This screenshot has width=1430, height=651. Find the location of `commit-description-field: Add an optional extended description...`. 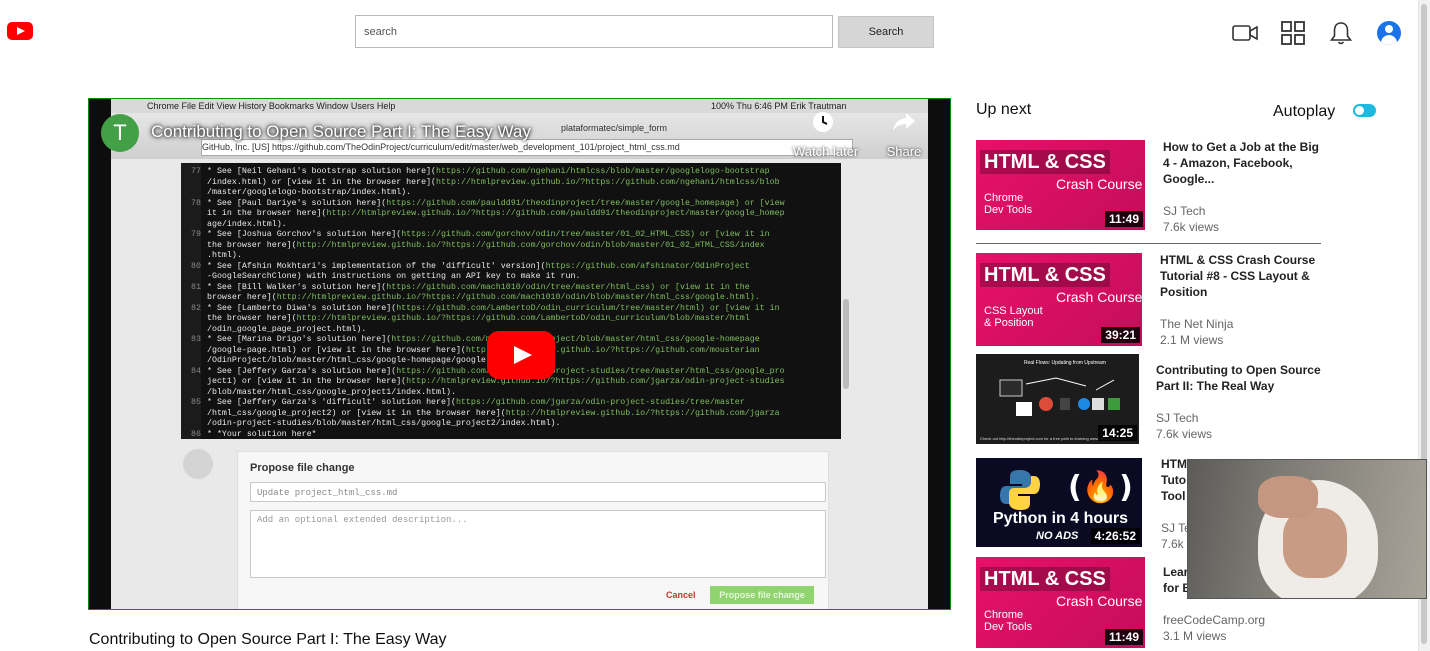

commit-description-field: Add an optional extended description... is located at coordinates (538, 544).